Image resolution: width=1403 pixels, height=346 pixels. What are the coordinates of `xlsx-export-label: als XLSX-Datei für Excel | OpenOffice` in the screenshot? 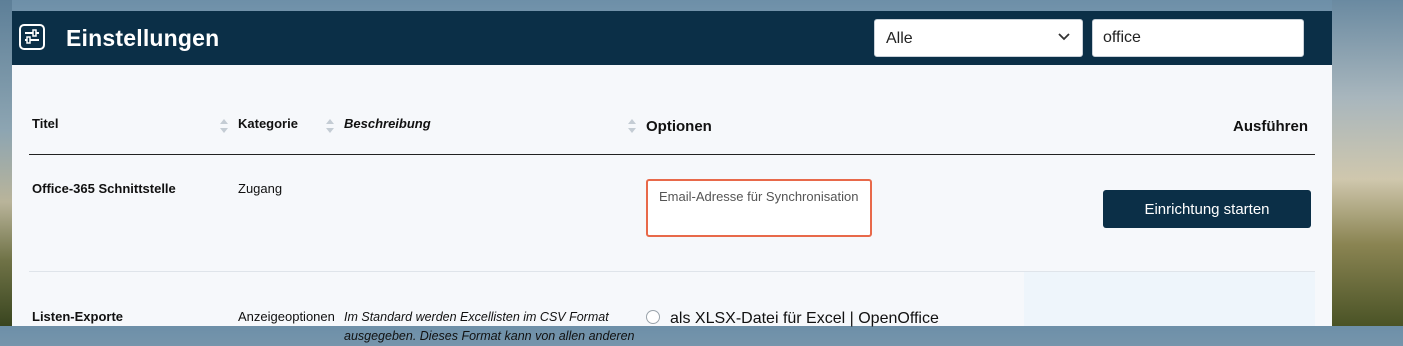 It's located at (804, 319).